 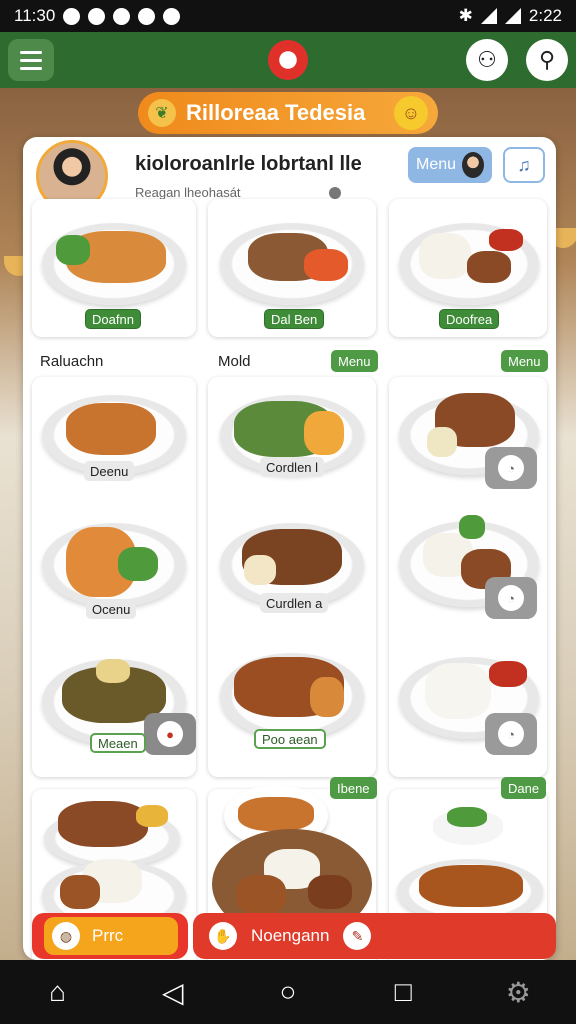 I want to click on tile-label: Curdlen a, so click(x=294, y=603).